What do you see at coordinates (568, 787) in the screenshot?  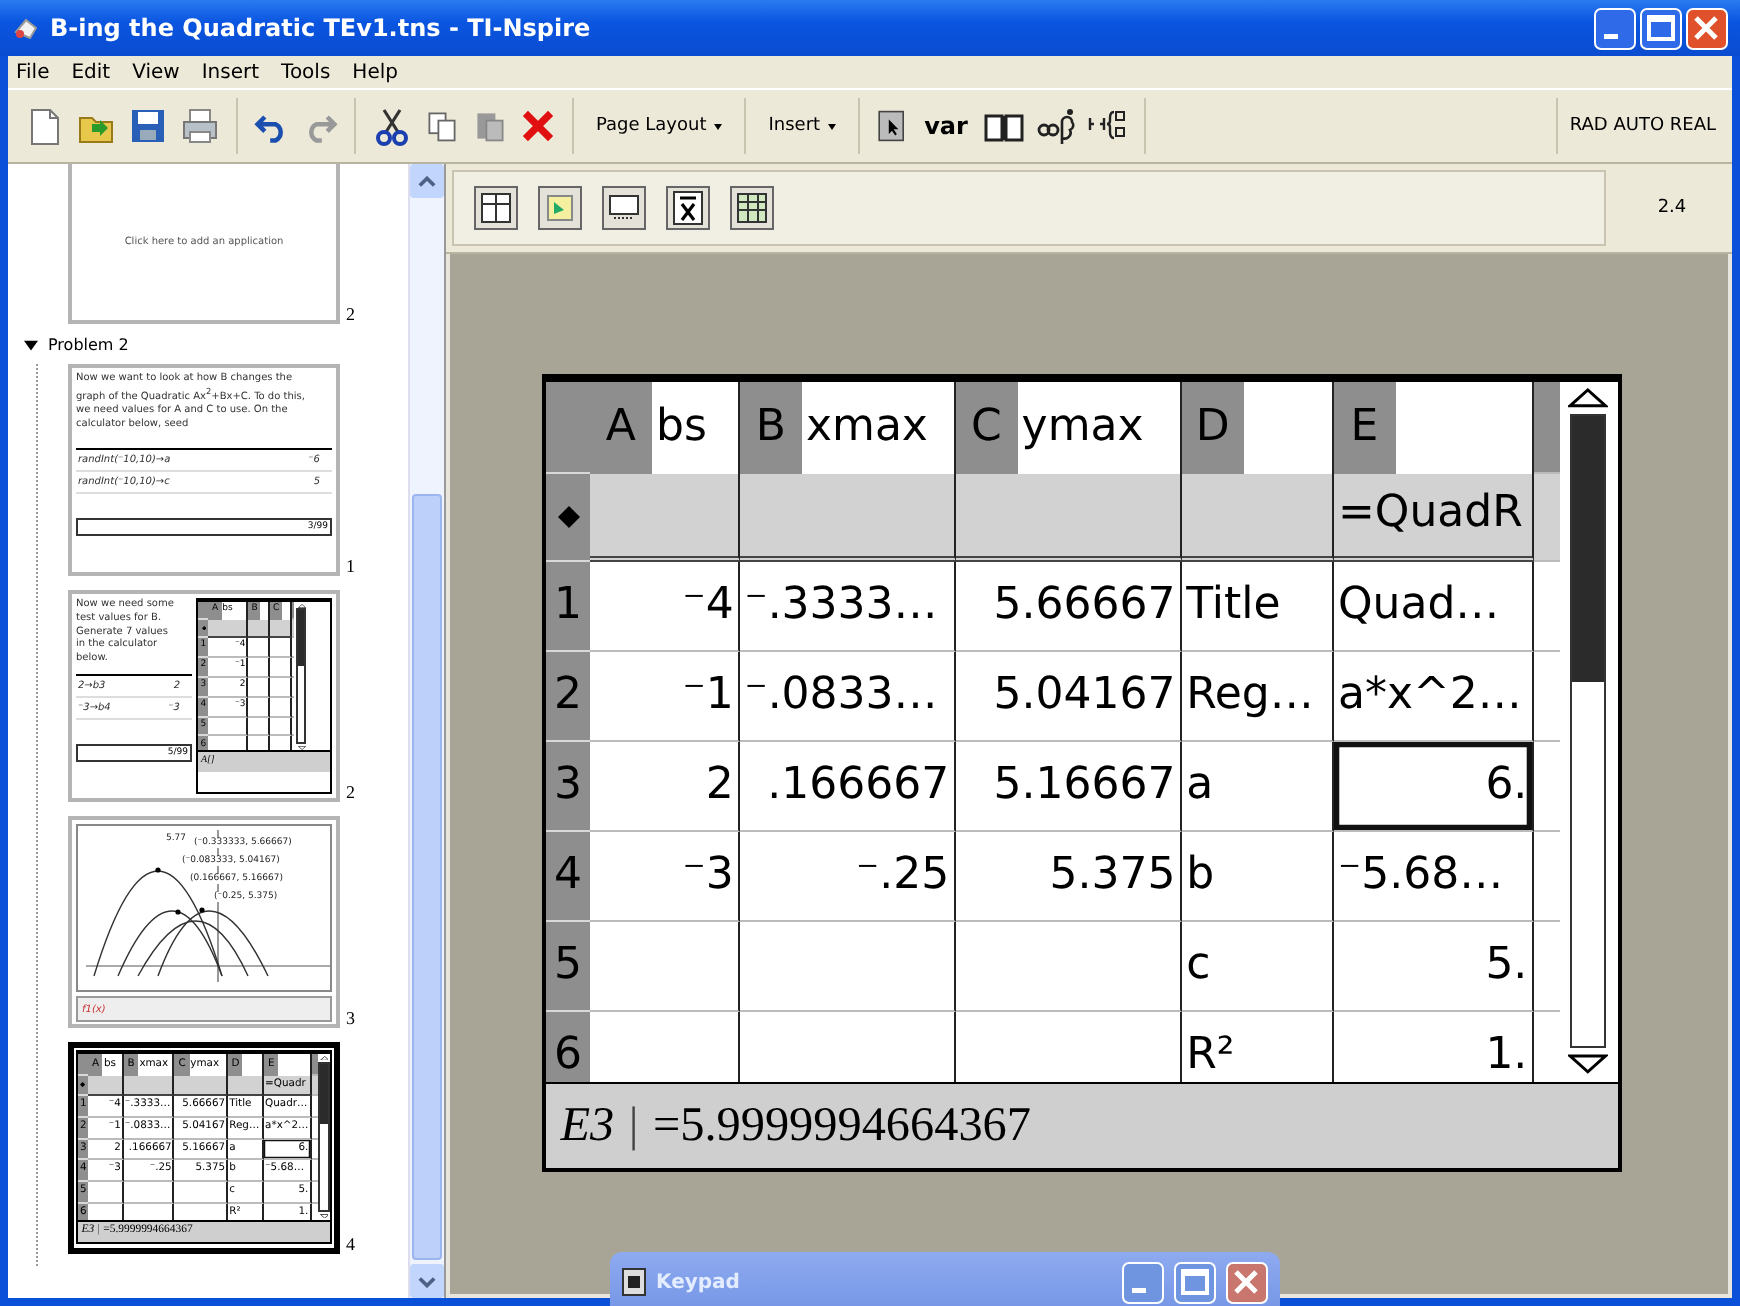 I see `row-header: 3` at bounding box center [568, 787].